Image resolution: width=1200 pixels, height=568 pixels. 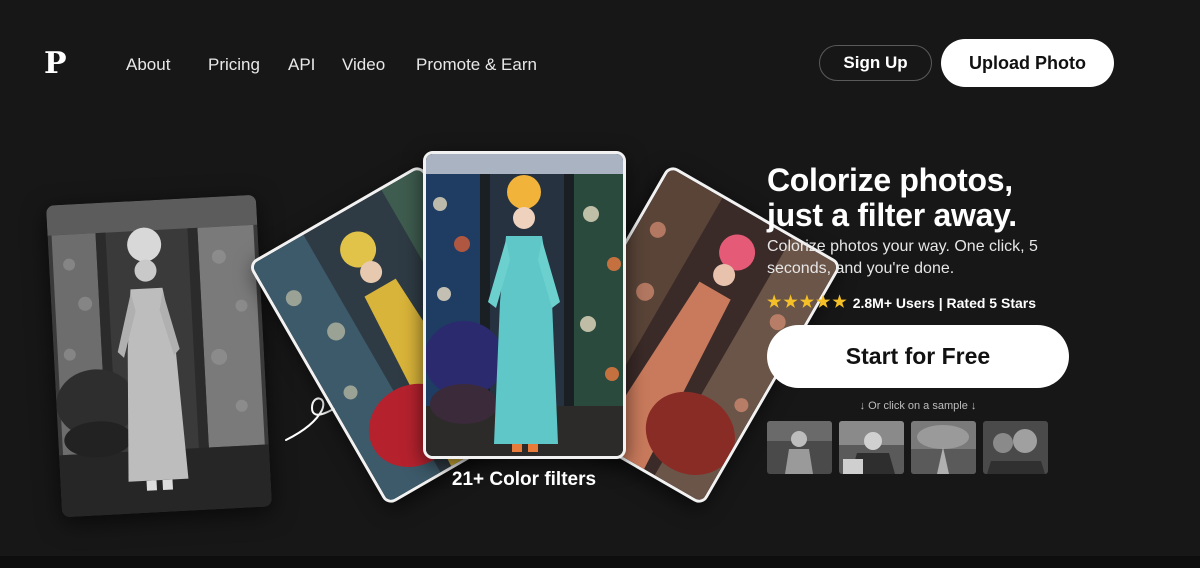 What do you see at coordinates (907, 447) in the screenshot?
I see `sample-thumbnails` at bounding box center [907, 447].